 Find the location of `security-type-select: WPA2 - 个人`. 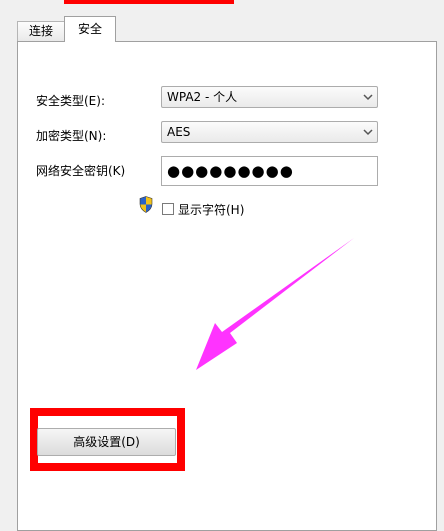

security-type-select: WPA2 - 个人 is located at coordinates (269, 97).